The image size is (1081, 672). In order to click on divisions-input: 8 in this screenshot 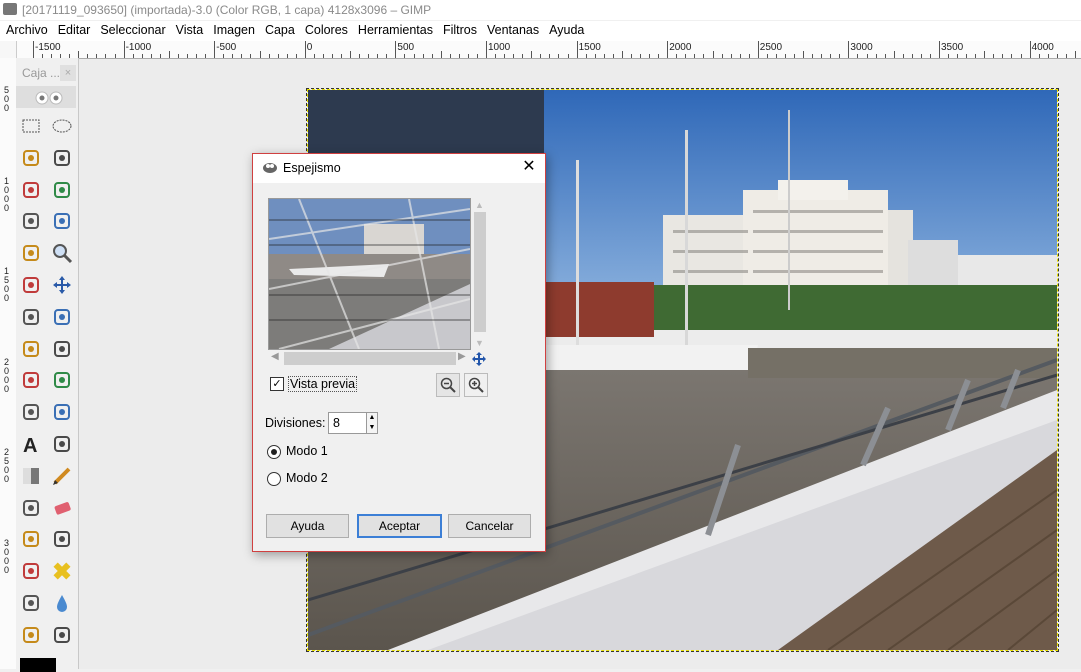, I will do `click(347, 423)`.